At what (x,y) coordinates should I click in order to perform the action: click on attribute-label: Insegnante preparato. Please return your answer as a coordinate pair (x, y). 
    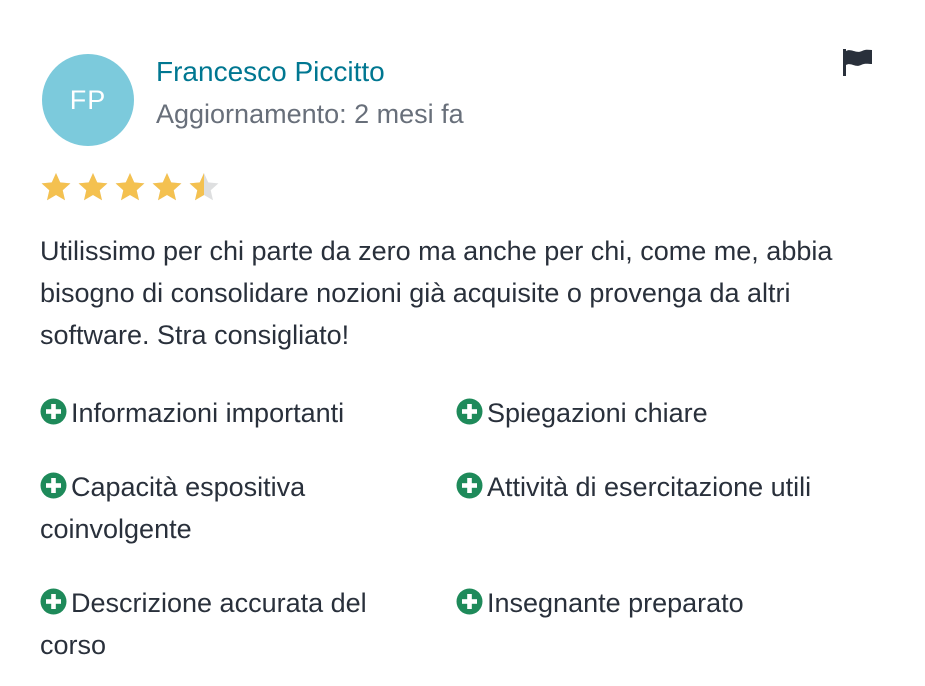
    Looking at the image, I should click on (615, 603).